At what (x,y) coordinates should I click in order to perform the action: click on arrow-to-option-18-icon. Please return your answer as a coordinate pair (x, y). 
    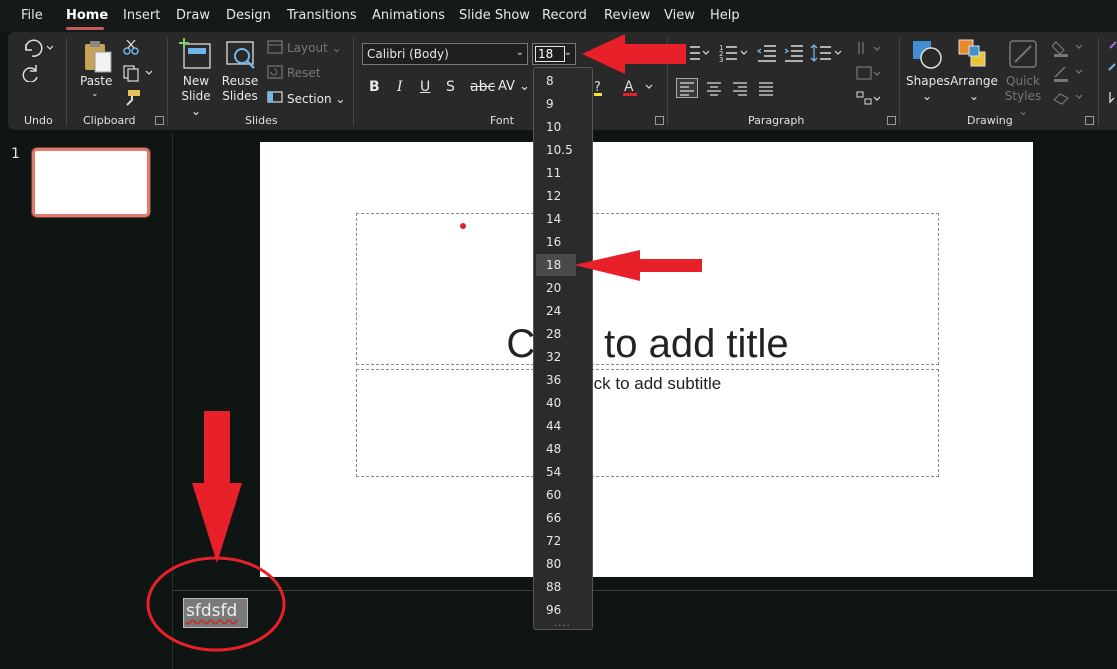
    Looking at the image, I should click on (638, 265).